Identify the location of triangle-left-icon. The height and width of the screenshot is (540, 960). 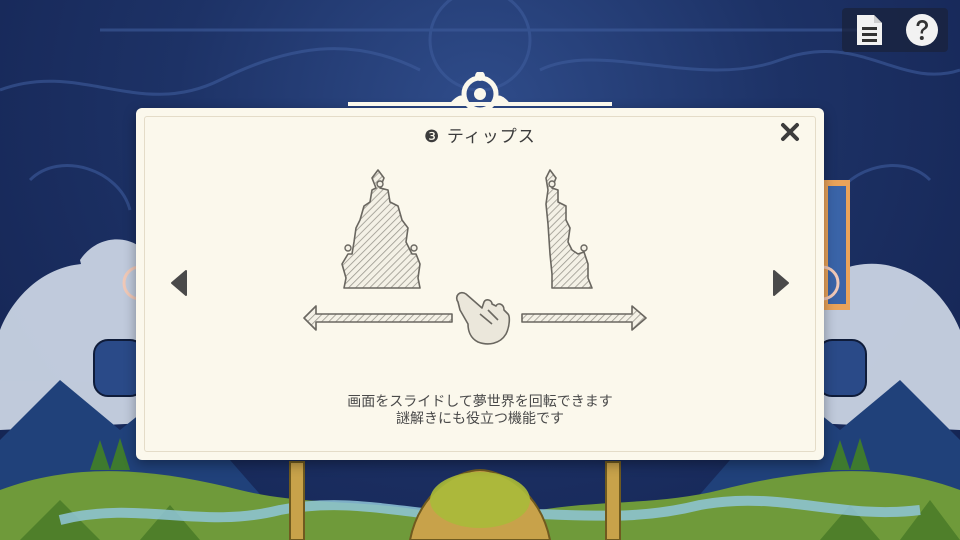
(179, 283).